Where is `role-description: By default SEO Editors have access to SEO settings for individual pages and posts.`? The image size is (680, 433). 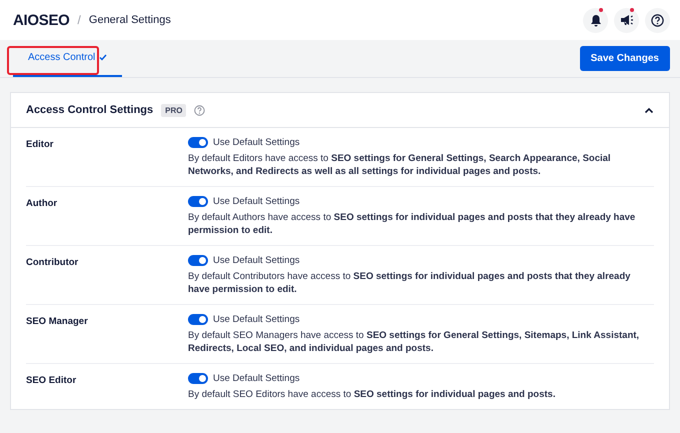
role-description: By default SEO Editors have access to SEO settings for individual pages and posts. is located at coordinates (372, 394).